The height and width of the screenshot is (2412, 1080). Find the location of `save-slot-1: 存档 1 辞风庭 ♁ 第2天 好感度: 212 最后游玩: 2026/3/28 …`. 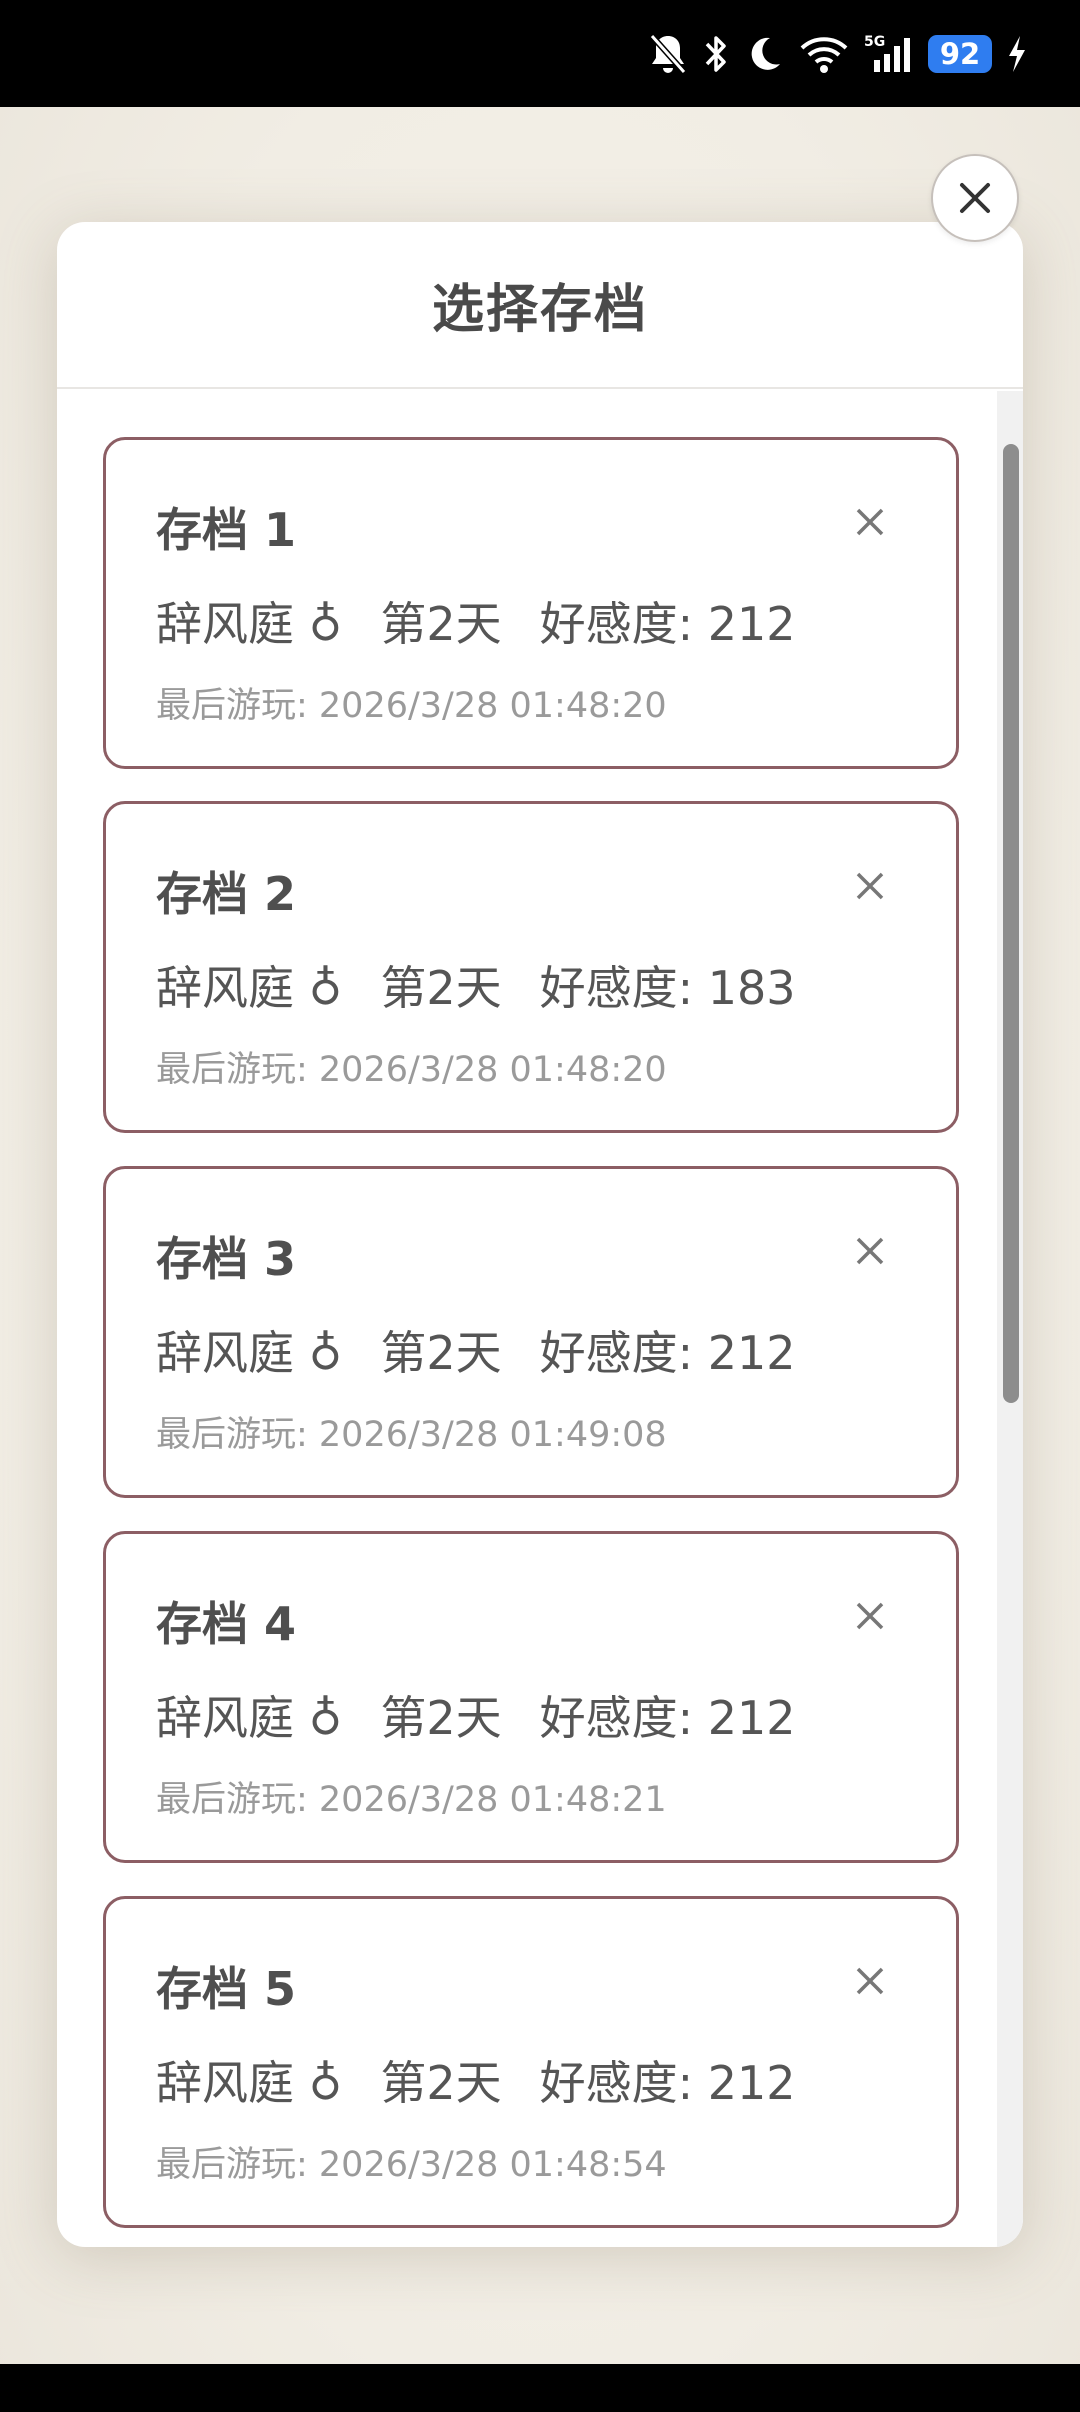

save-slot-1: 存档 1 辞风庭 ♁ 第2天 好感度: 212 最后游玩: 2026/3/28 … is located at coordinates (531, 603).